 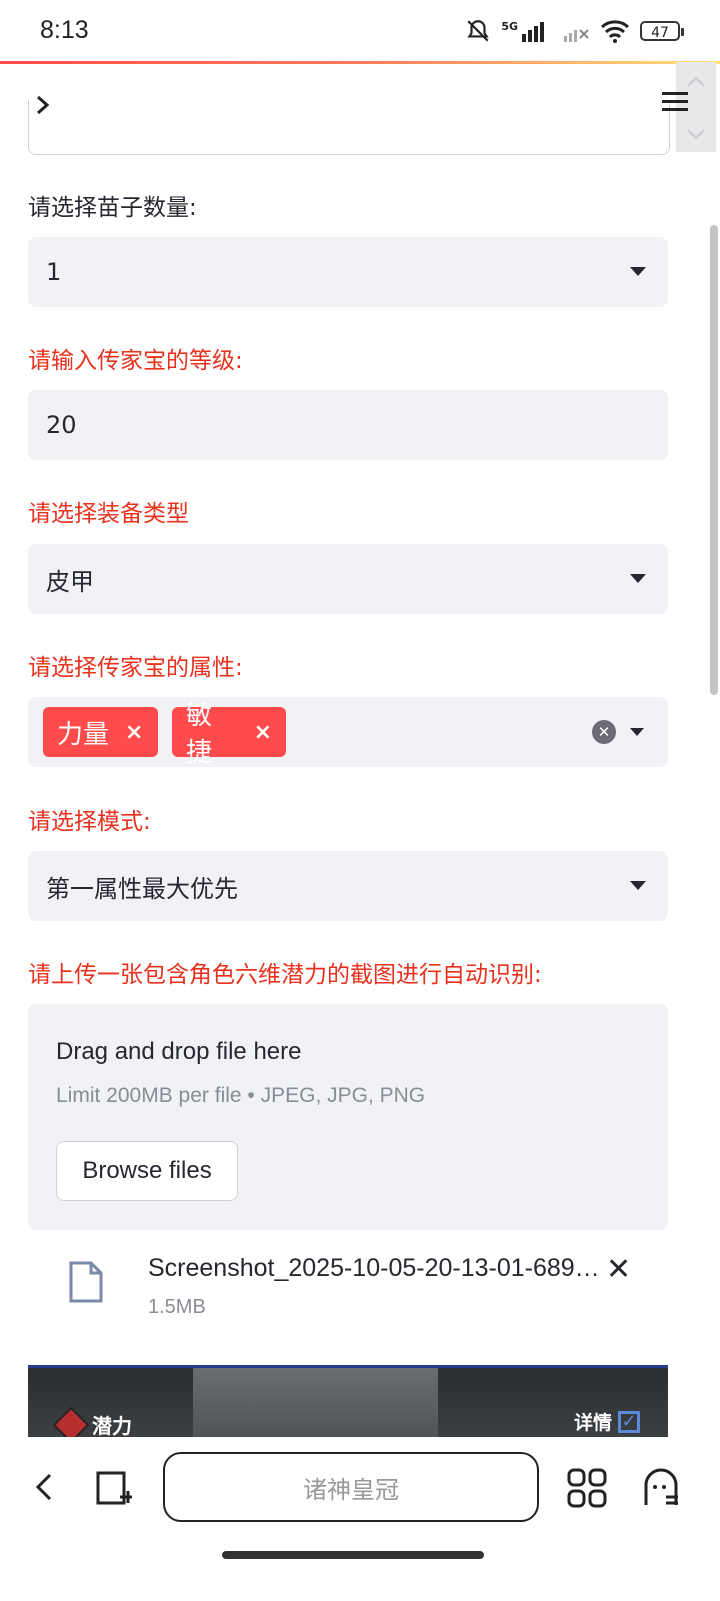 I want to click on attribute-tag: 力量 ×, so click(x=100, y=732).